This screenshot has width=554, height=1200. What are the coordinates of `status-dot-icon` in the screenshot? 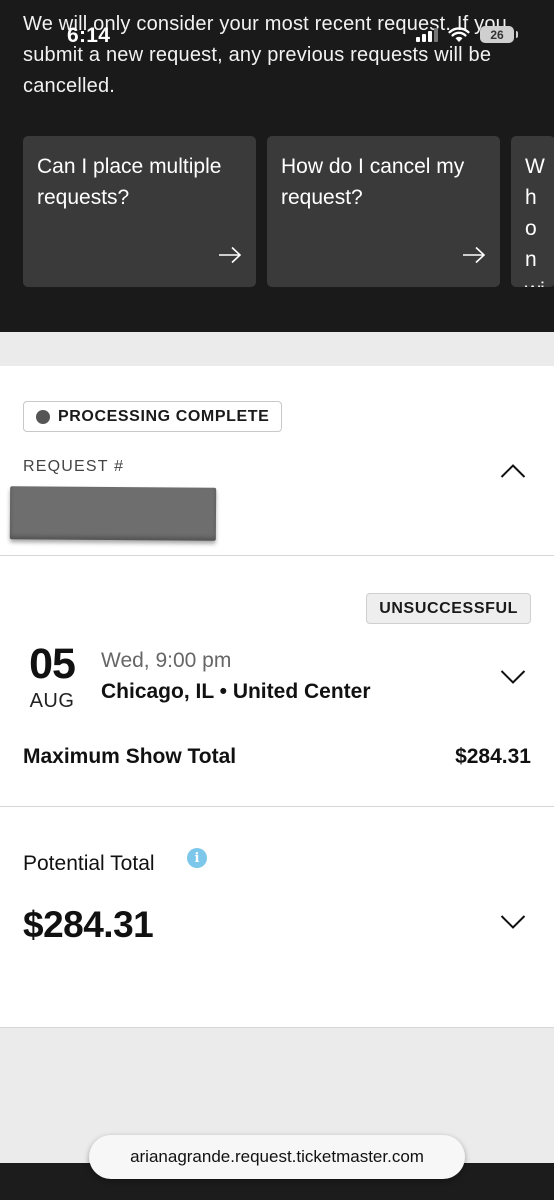 It's located at (43, 416).